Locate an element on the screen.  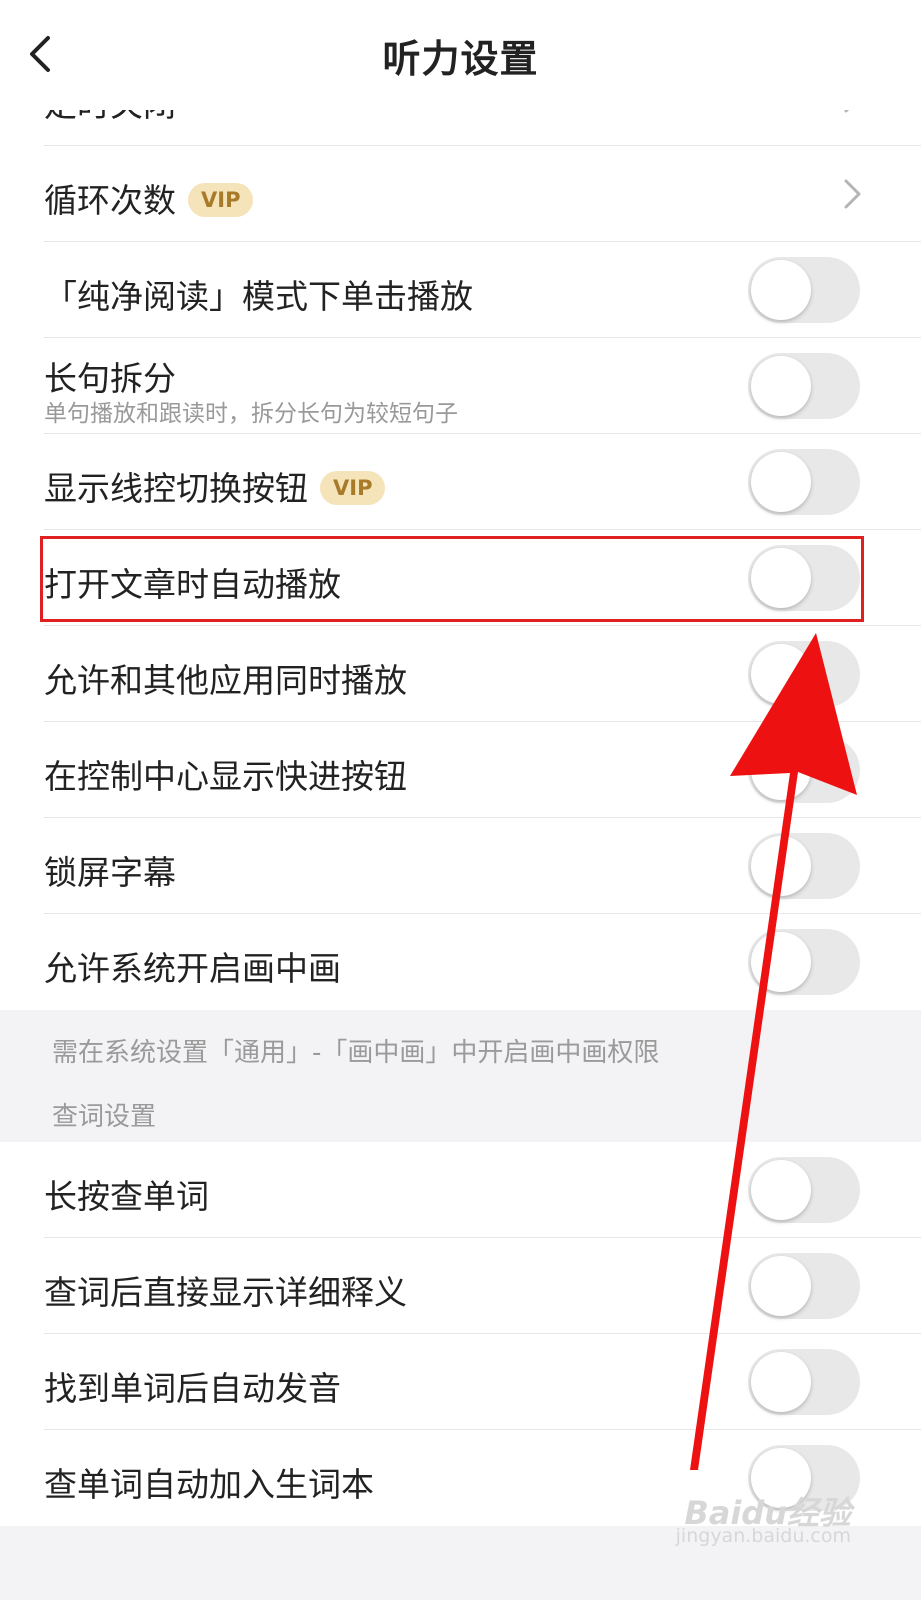
section-header-lookup: 需在系统设置「通用」-「画中画」中开启画中画权限 查词设置 is located at coordinates (460, 1076).